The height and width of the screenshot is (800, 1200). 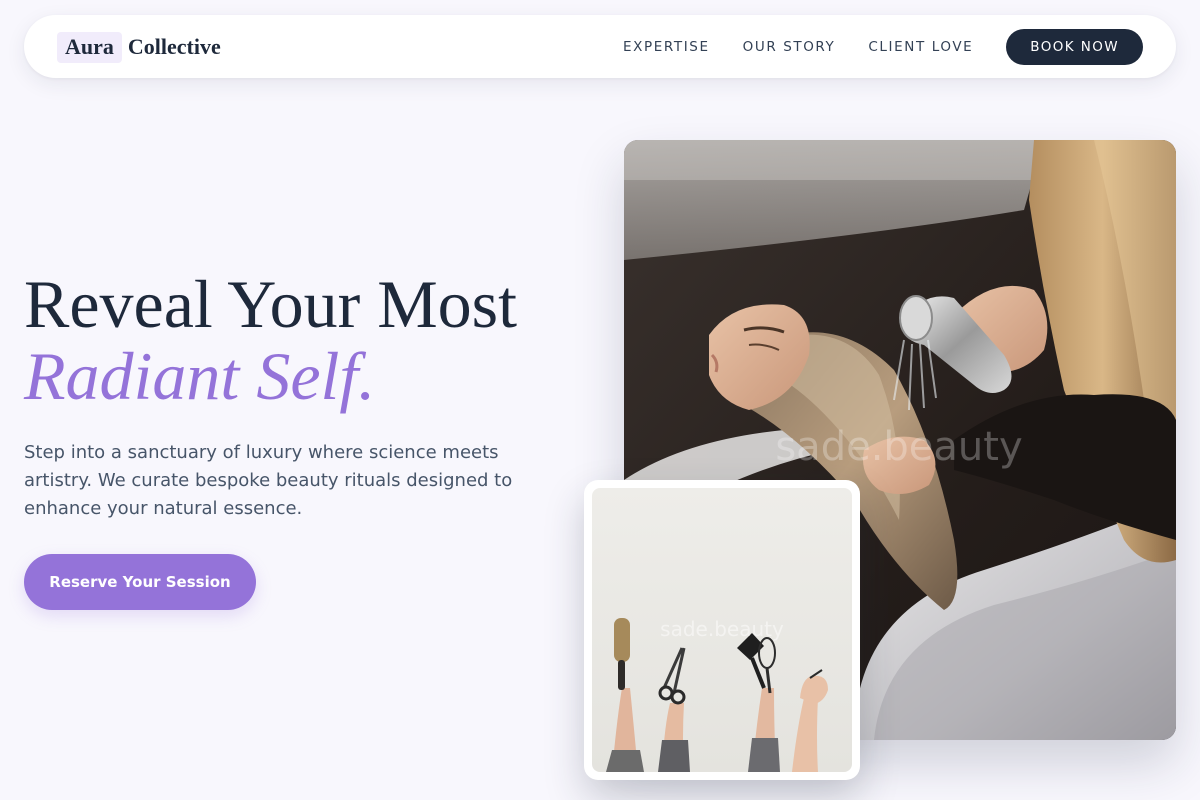 I want to click on brand-logo: Aura Collective, so click(x=139, y=47).